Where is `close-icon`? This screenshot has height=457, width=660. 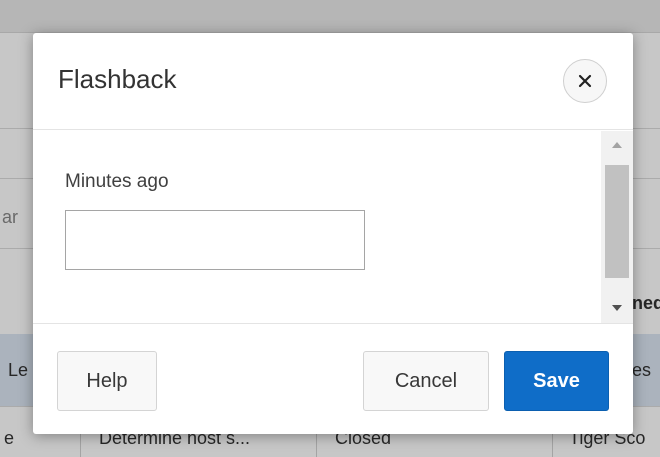 close-icon is located at coordinates (585, 81).